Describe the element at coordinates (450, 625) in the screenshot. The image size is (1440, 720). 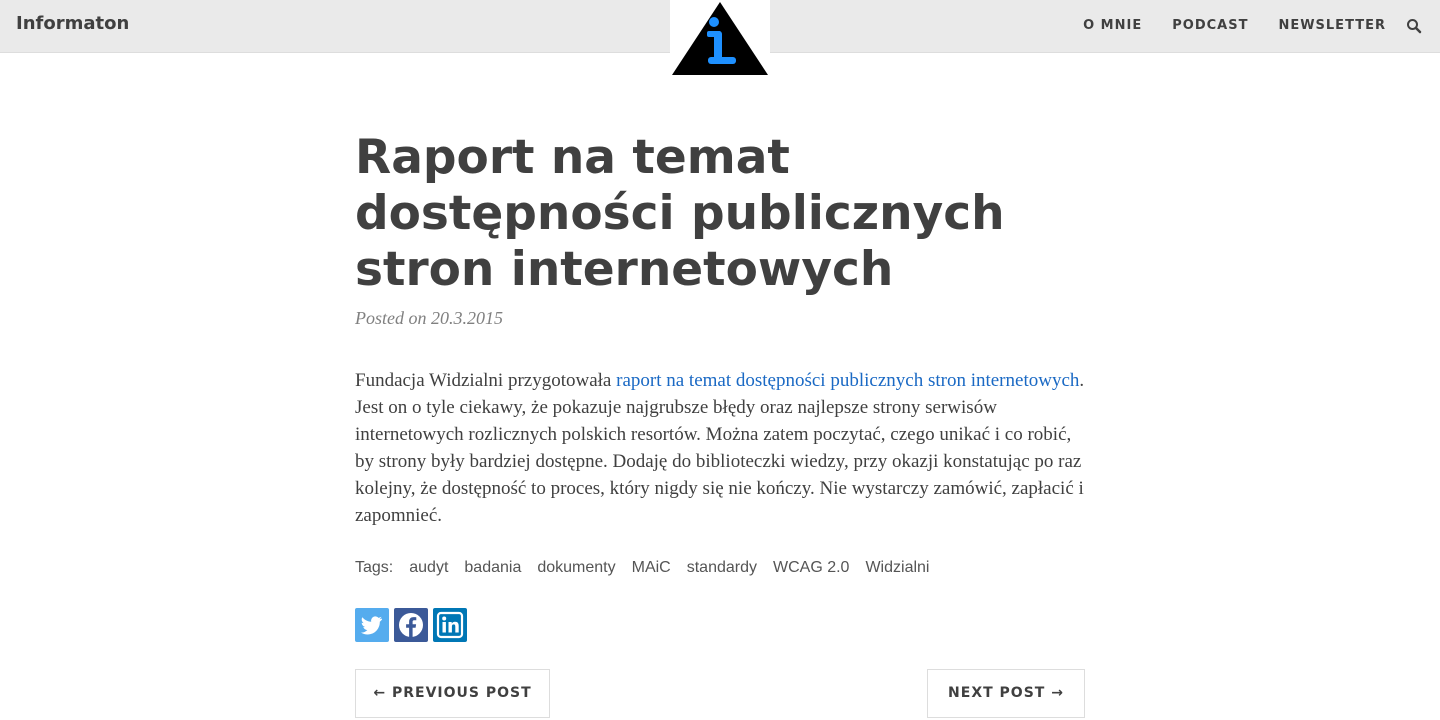
I see `linkedin-icon` at that location.